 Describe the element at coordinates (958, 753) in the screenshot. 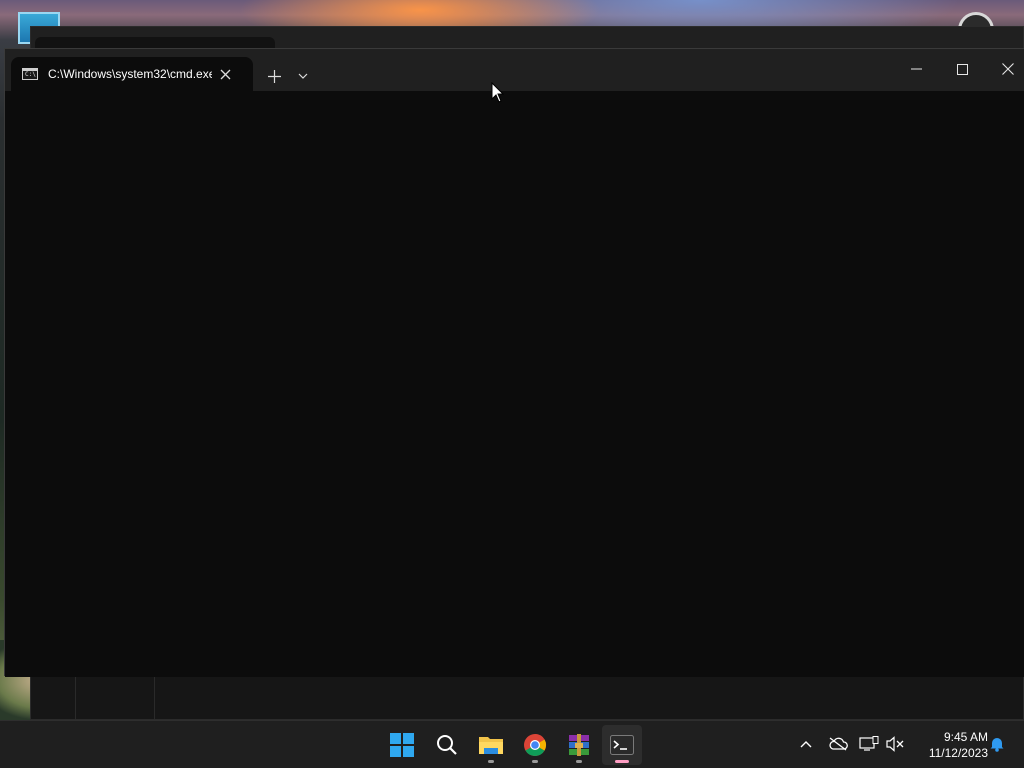

I see `clock-date: 11/12/2023` at that location.